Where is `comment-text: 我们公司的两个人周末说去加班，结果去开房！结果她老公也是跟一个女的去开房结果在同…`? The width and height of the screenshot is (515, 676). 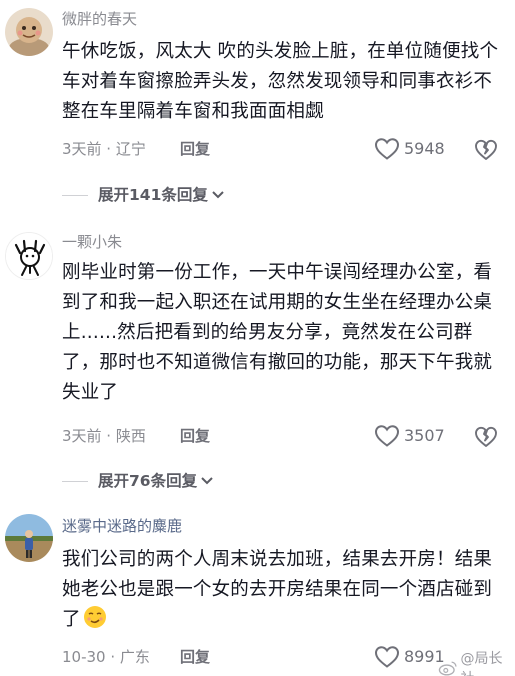
comment-text: 我们公司的两个人周末说去加班，结果去开房！结果她老公也是跟一个女的去开房结果在同… is located at coordinates (282, 590).